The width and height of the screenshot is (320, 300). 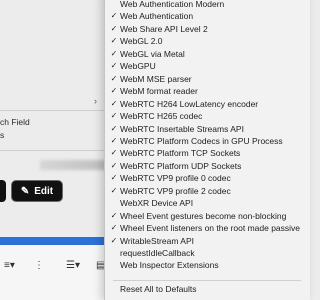 What do you see at coordinates (175, 178) in the screenshot?
I see `menu-item-label: WebRTC VP9 profile 0 codec` at bounding box center [175, 178].